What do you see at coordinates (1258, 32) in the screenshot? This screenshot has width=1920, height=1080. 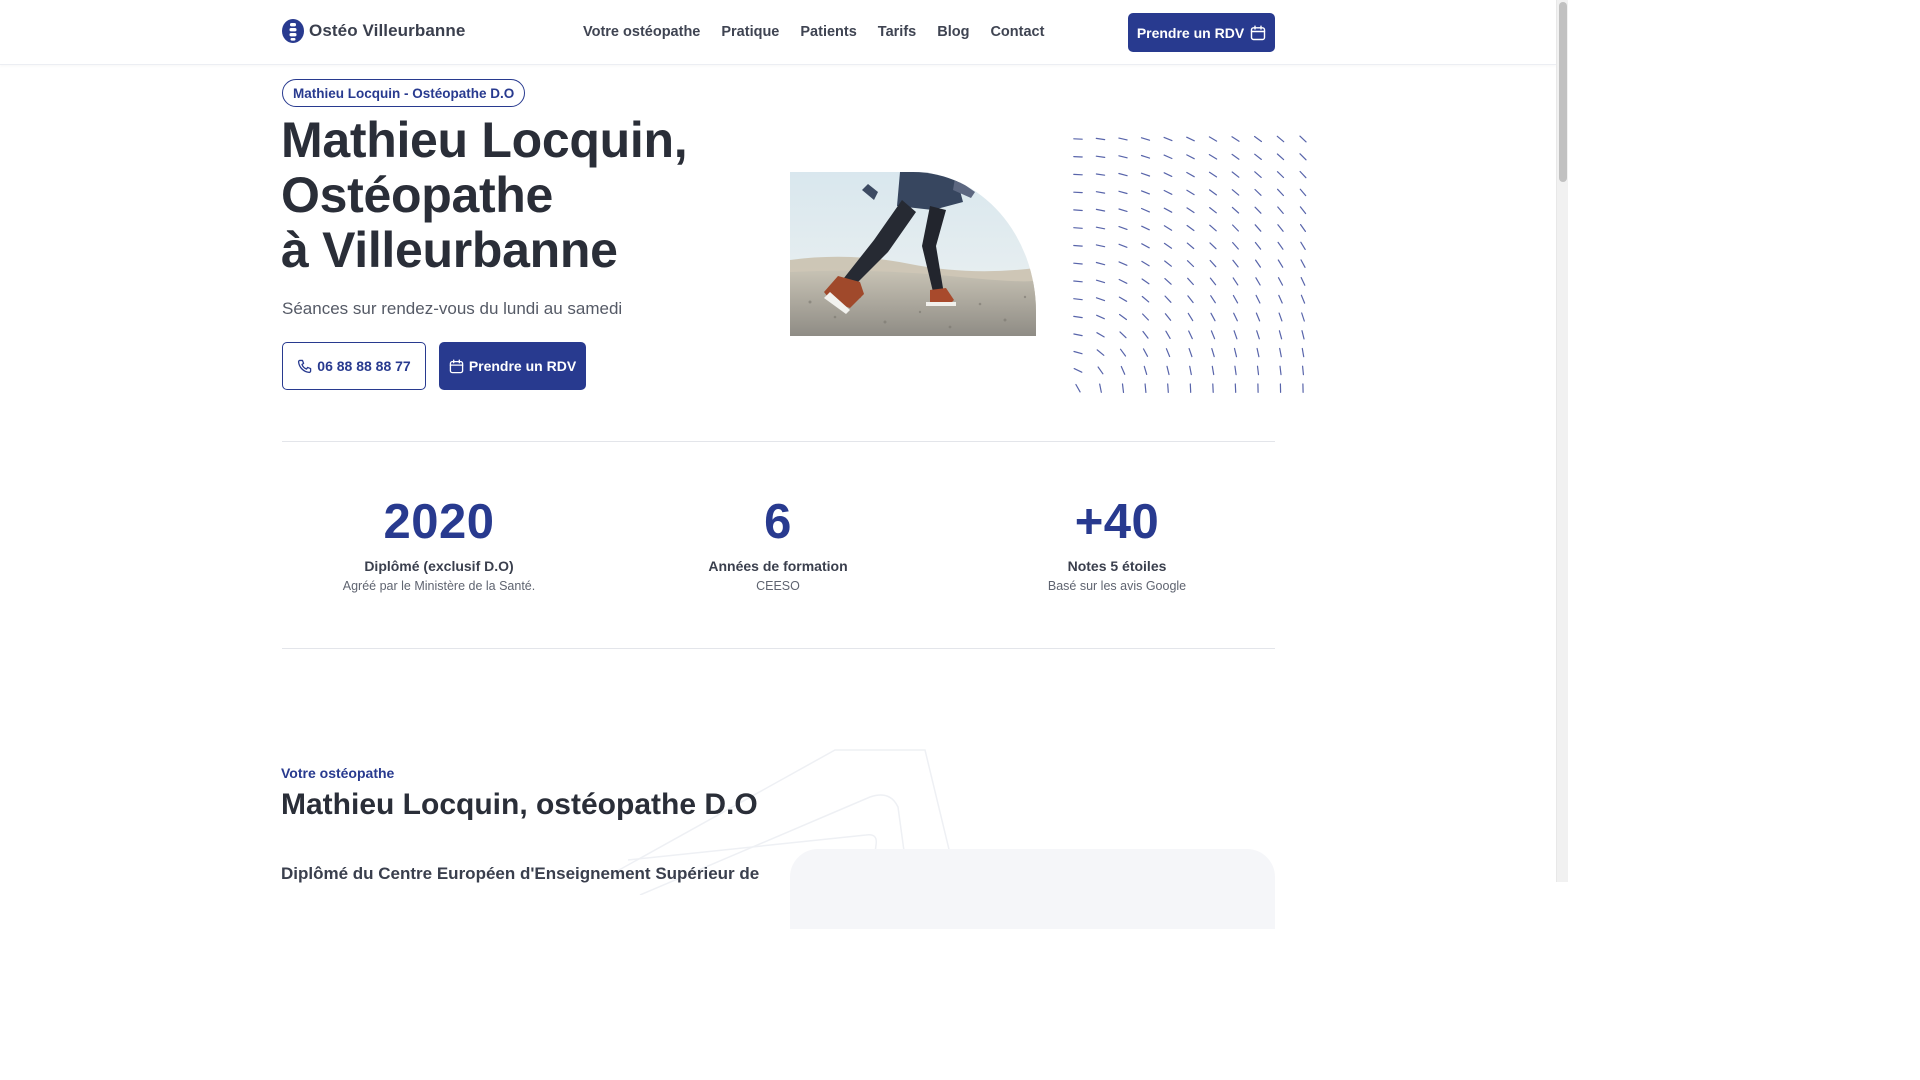 I see `calendar-icon` at bounding box center [1258, 32].